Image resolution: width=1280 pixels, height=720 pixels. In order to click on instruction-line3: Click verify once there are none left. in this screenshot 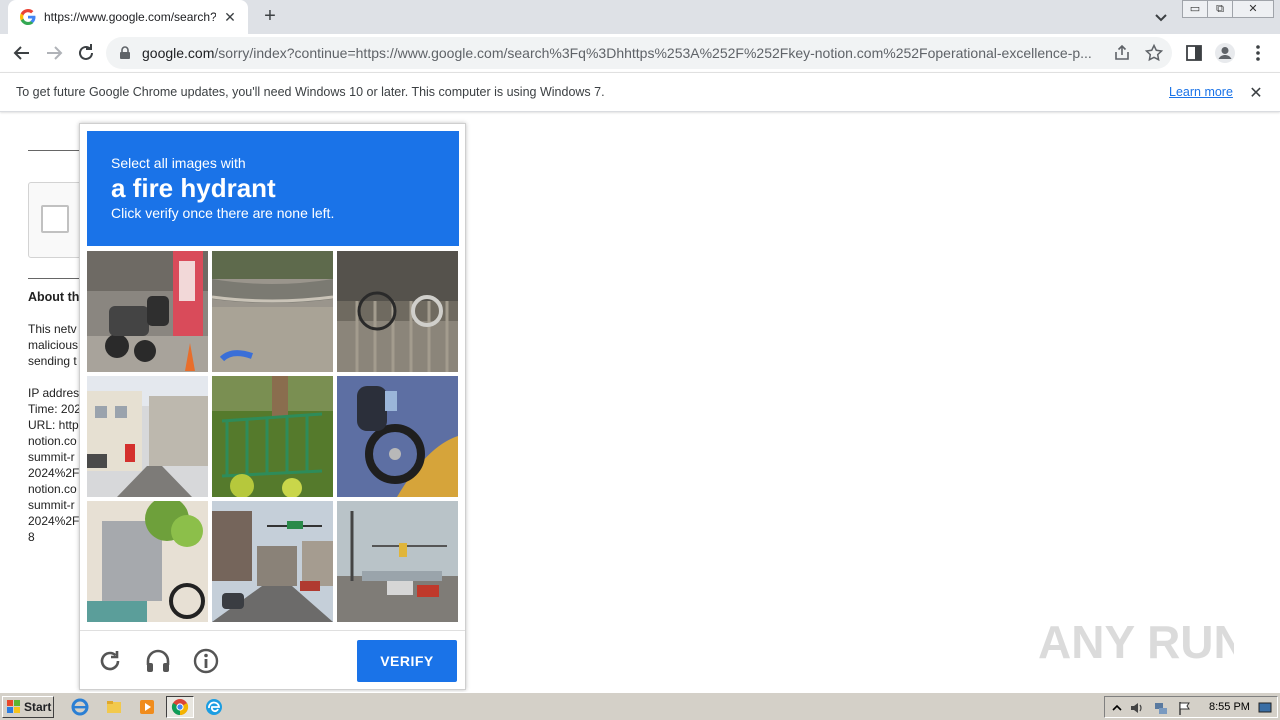, I will do `click(223, 213)`.